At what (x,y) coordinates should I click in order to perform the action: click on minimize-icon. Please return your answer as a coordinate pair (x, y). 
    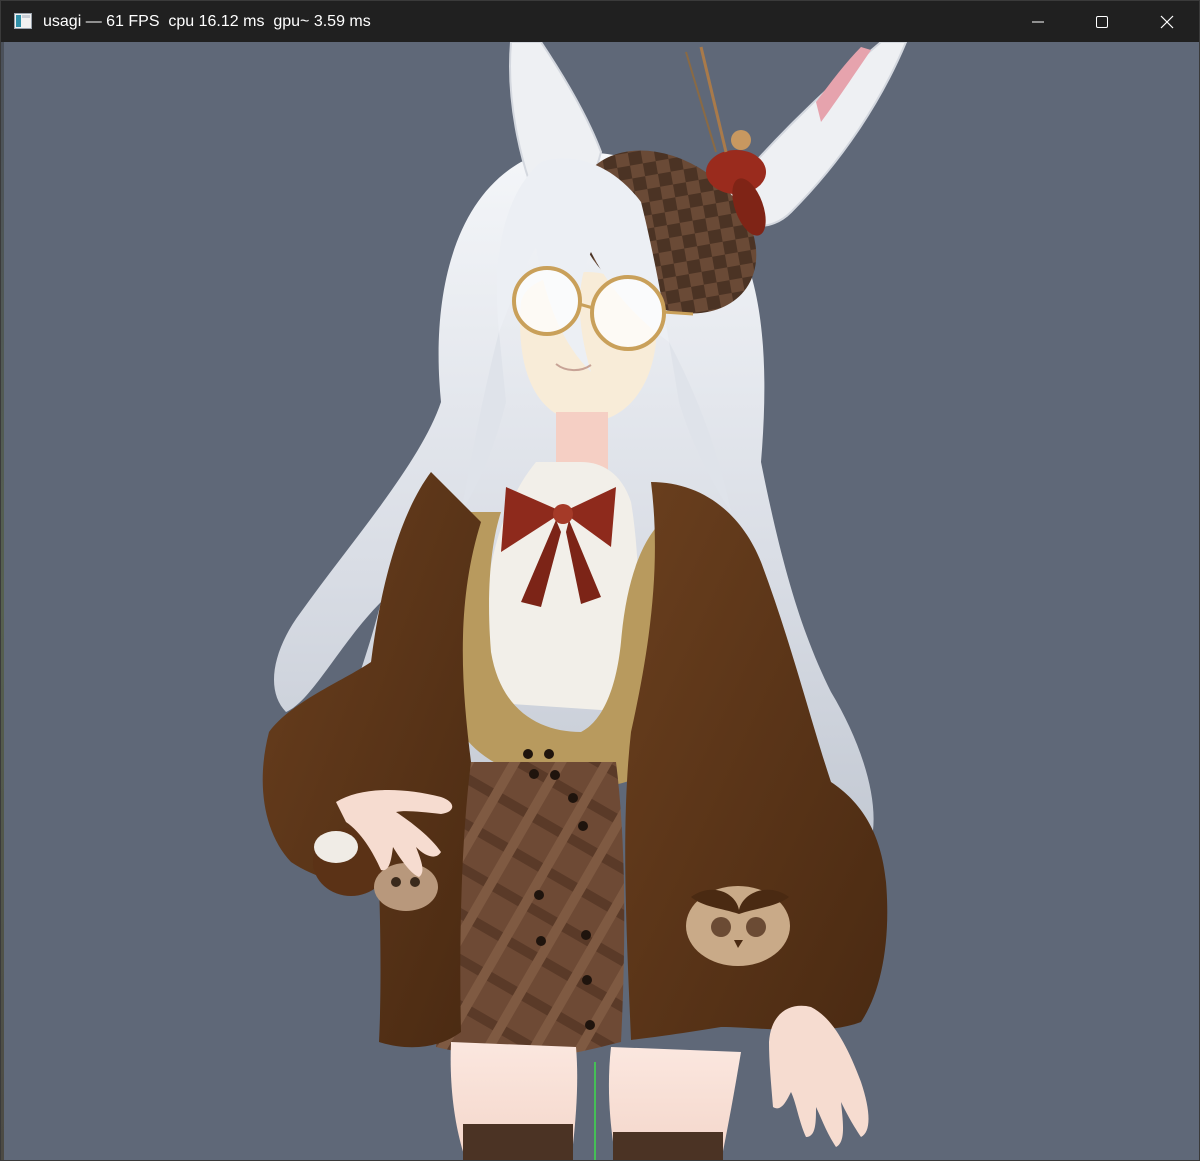
    Looking at the image, I should click on (1038, 22).